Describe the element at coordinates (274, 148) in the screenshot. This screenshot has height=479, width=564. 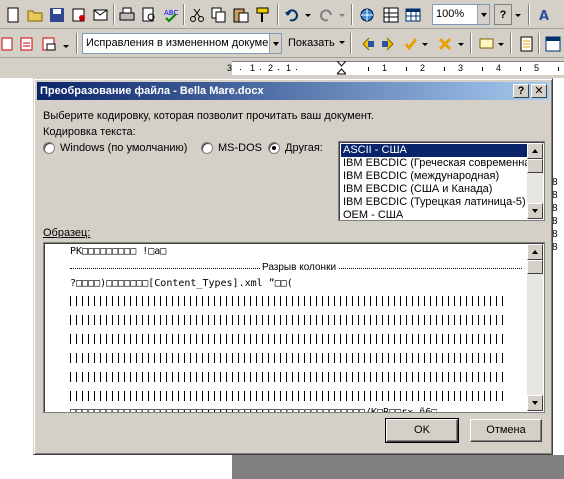
I see `radio-other` at that location.